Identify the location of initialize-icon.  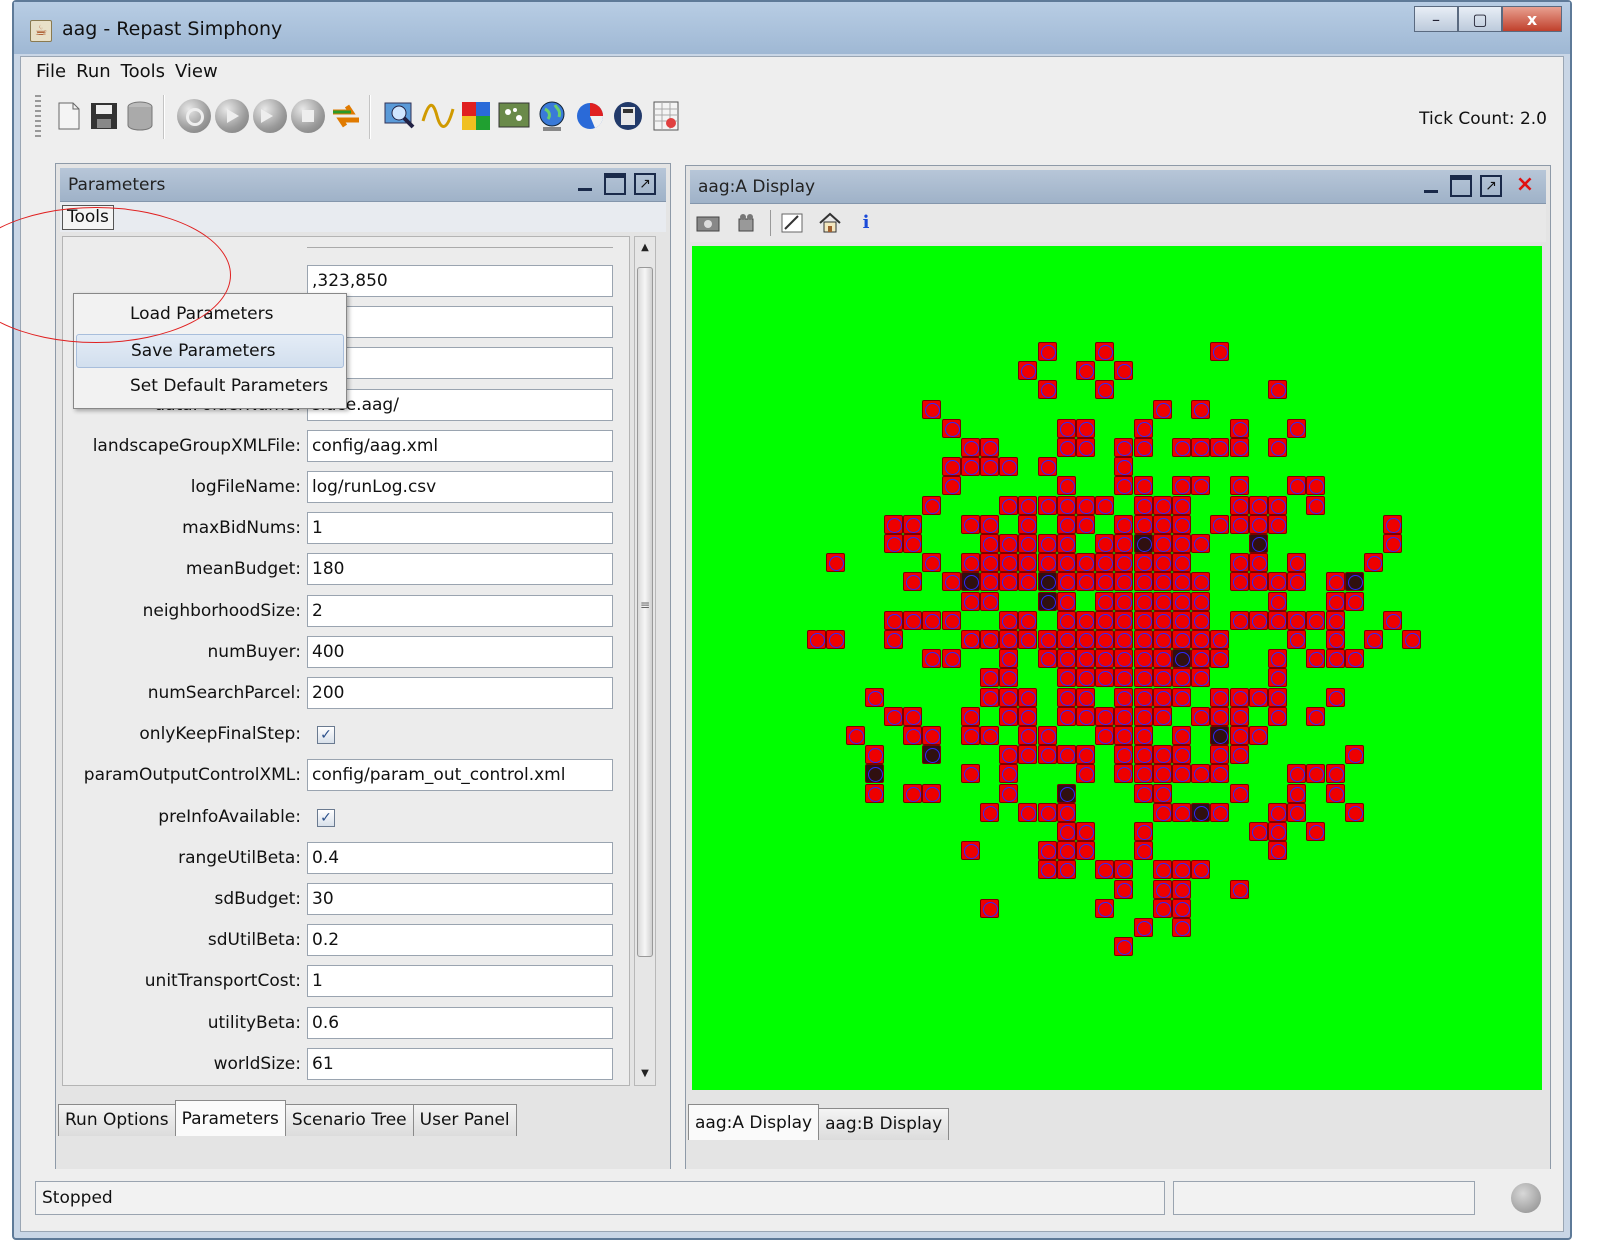
(194, 116).